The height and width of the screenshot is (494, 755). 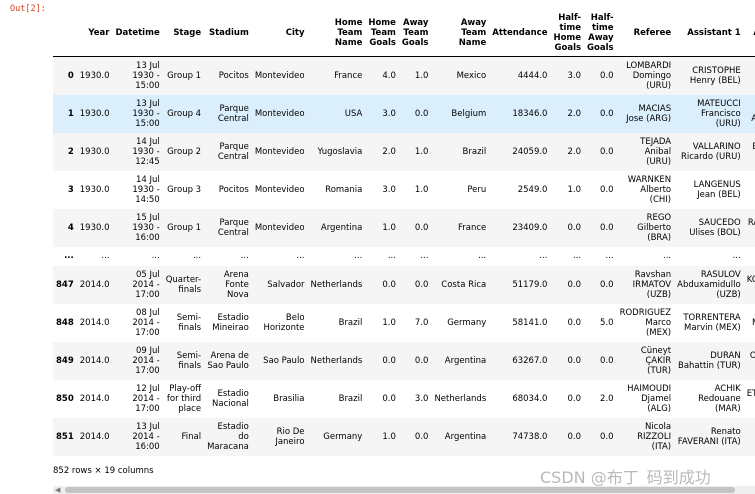 I want to click on table-cell: ACHIK Redouane (MAR), so click(x=719, y=398).